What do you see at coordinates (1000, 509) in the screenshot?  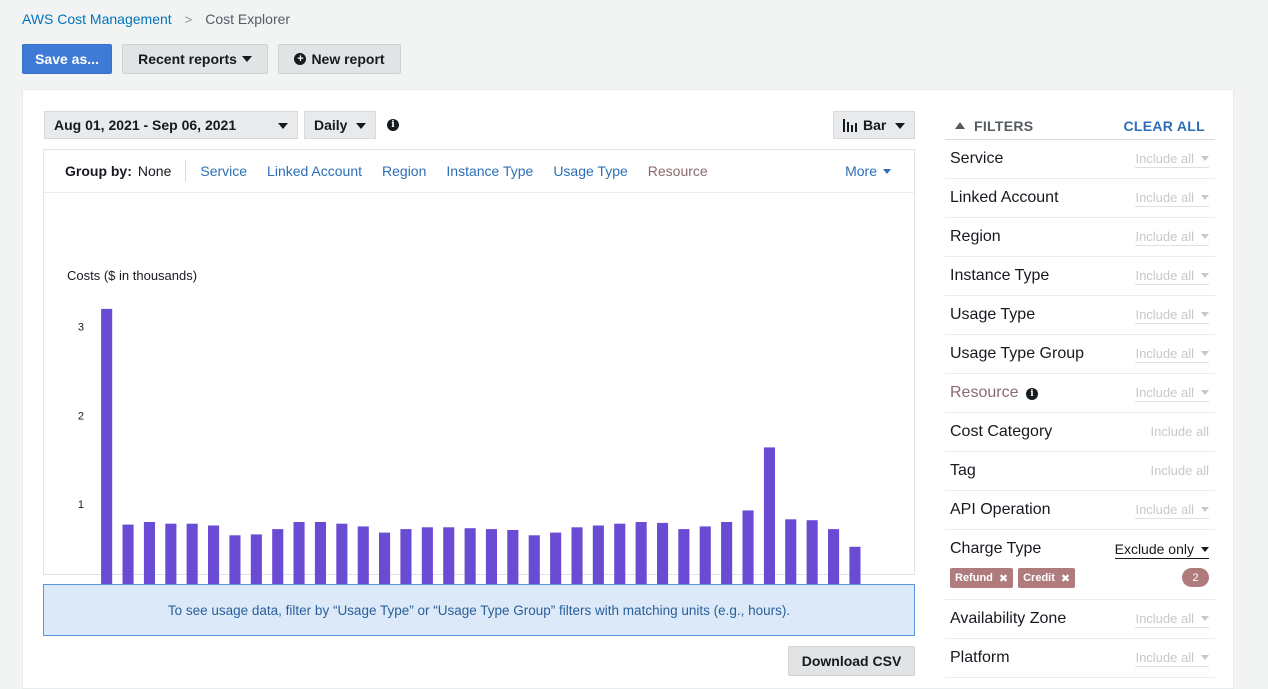 I see `filter-name: API Operation` at bounding box center [1000, 509].